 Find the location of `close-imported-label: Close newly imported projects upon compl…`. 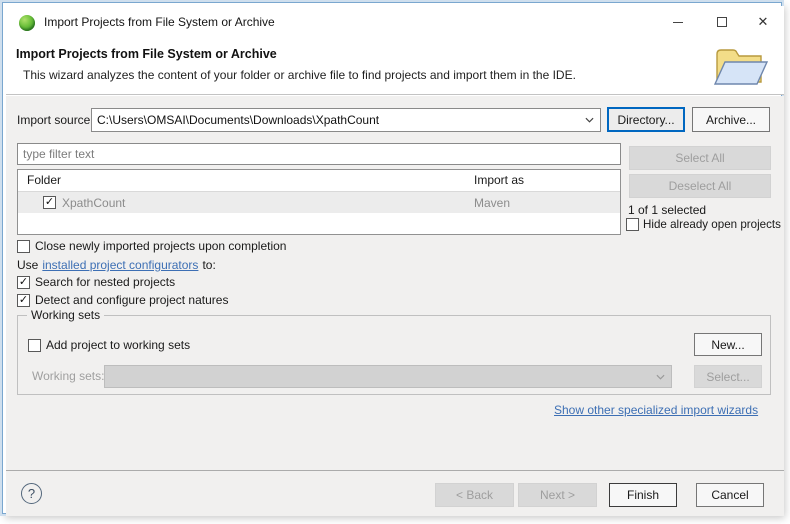

close-imported-label: Close newly imported projects upon compl… is located at coordinates (161, 246).